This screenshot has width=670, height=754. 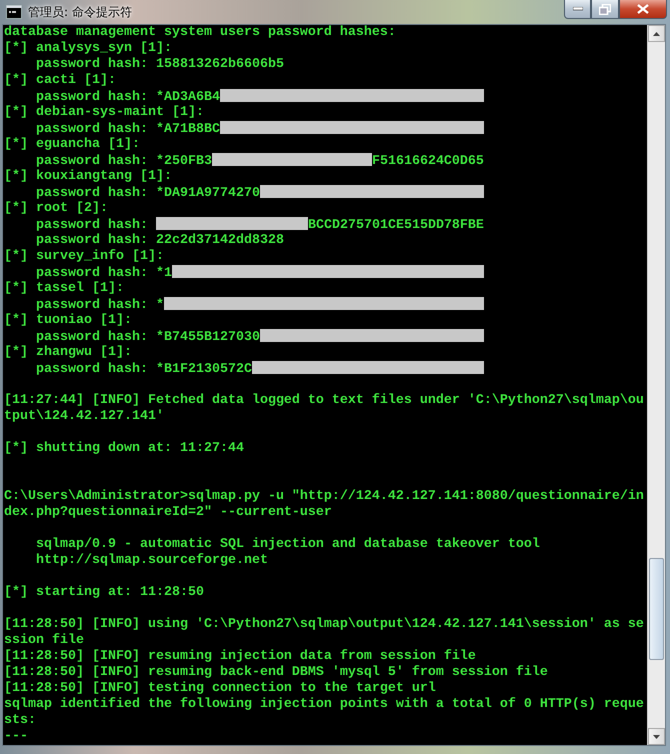 I want to click on down-arrow-icon, so click(x=656, y=736).